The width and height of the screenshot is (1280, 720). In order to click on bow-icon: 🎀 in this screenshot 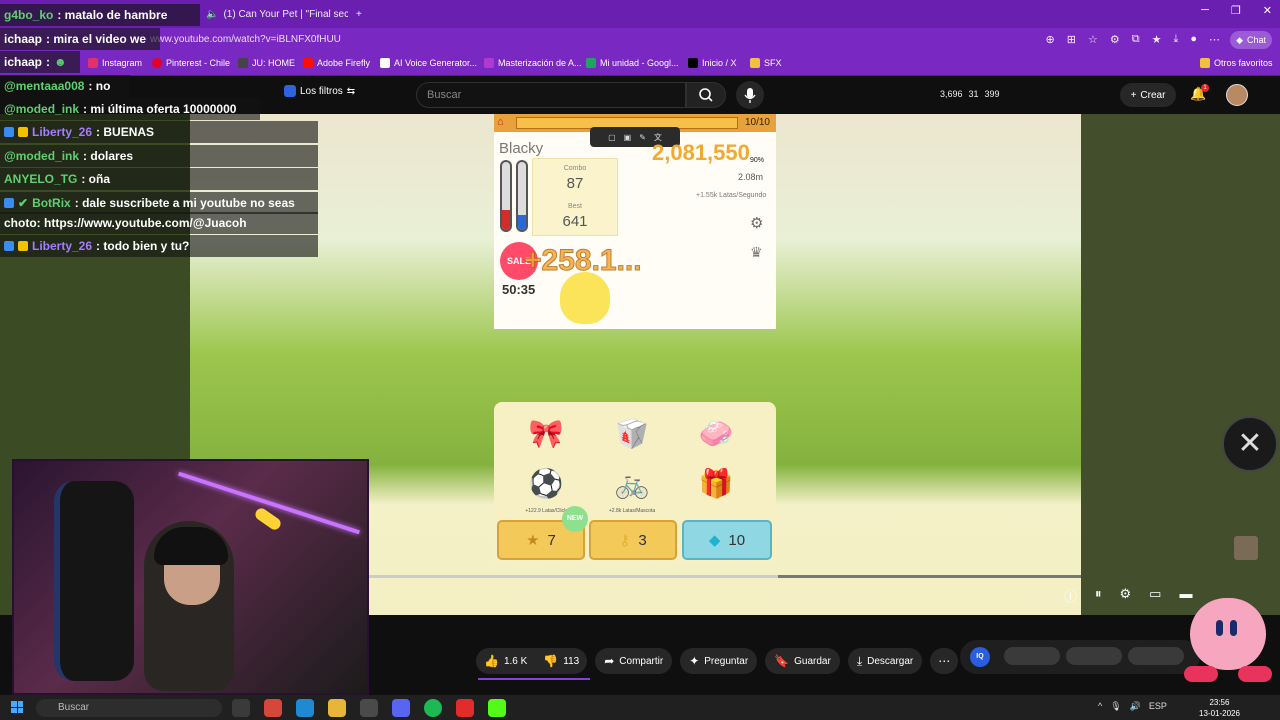, I will do `click(546, 434)`.